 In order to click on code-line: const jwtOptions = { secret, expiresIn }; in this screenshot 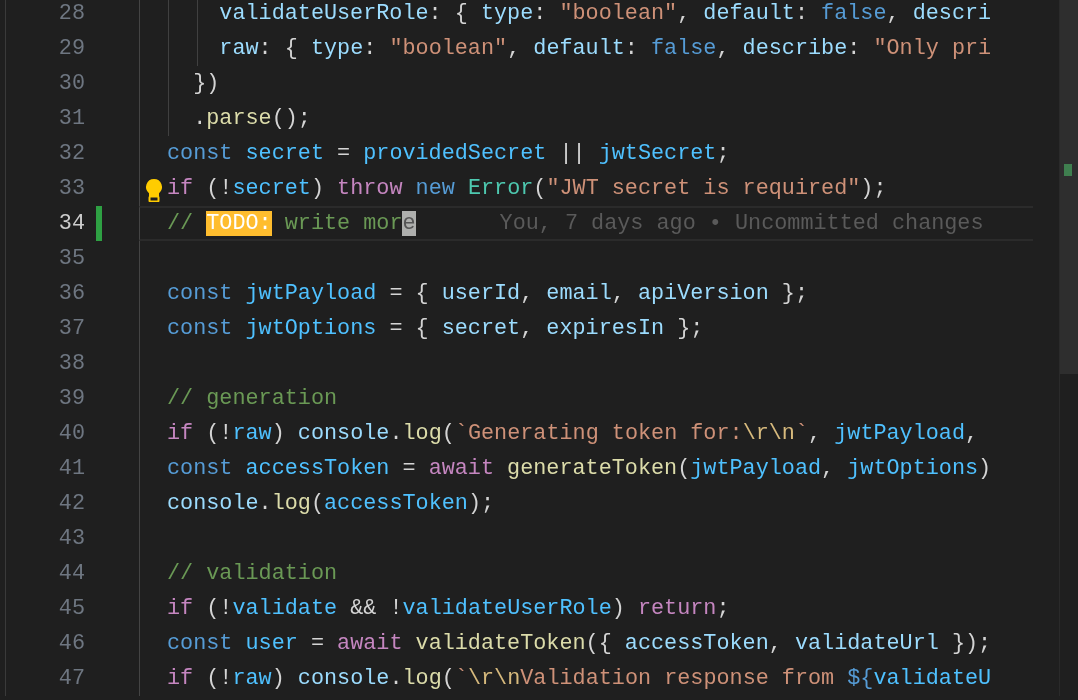, I will do `click(435, 329)`.